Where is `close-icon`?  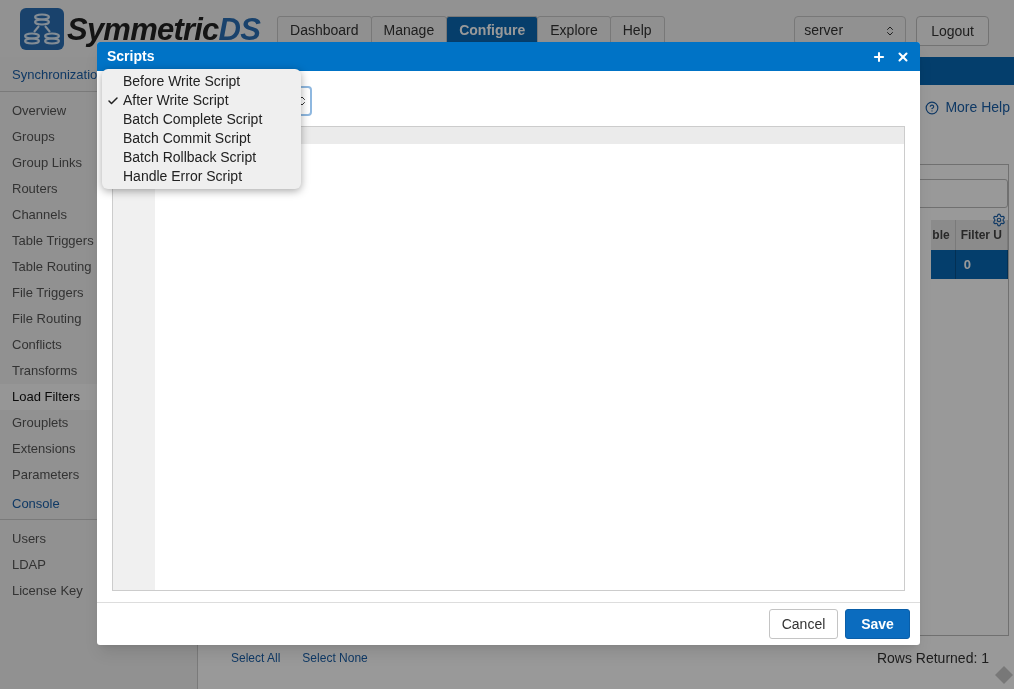
close-icon is located at coordinates (903, 56).